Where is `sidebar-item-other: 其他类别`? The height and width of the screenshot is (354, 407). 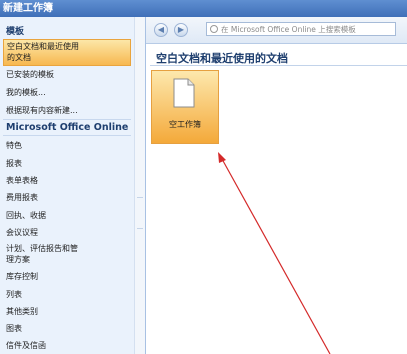 sidebar-item-other: 其他类别 is located at coordinates (68, 311).